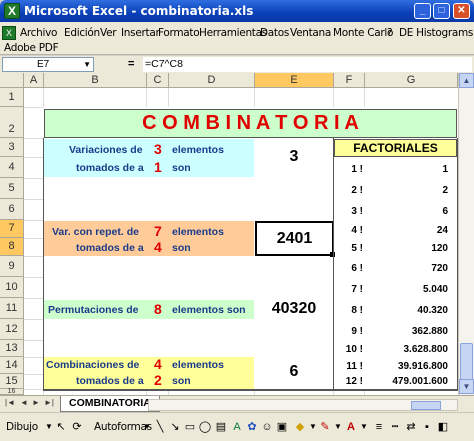 The height and width of the screenshot is (441, 474). What do you see at coordinates (31, 48) in the screenshot?
I see `menu-adobe-pdf: Adobe PDF` at bounding box center [31, 48].